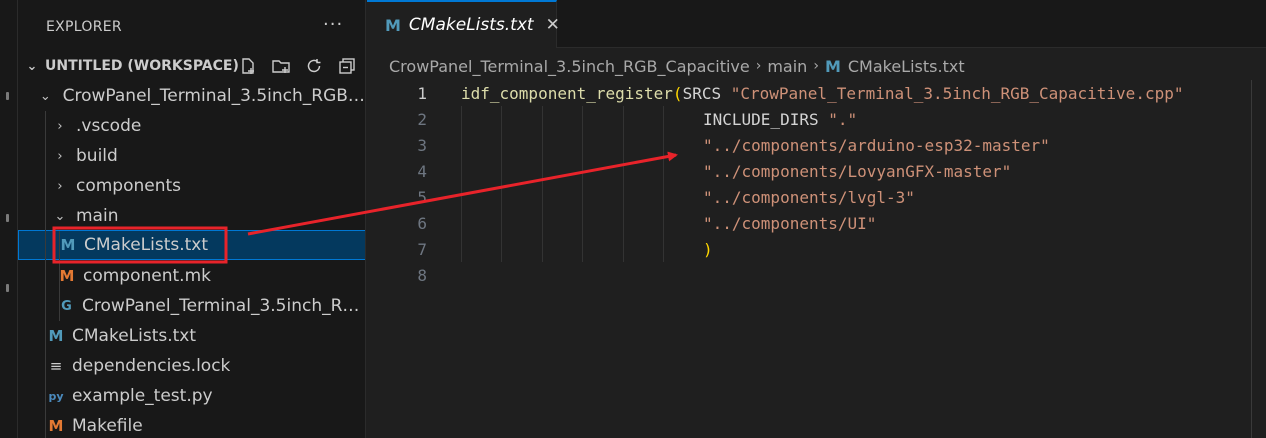 The width and height of the screenshot is (1266, 438). I want to click on code-line: ), so click(708, 250).